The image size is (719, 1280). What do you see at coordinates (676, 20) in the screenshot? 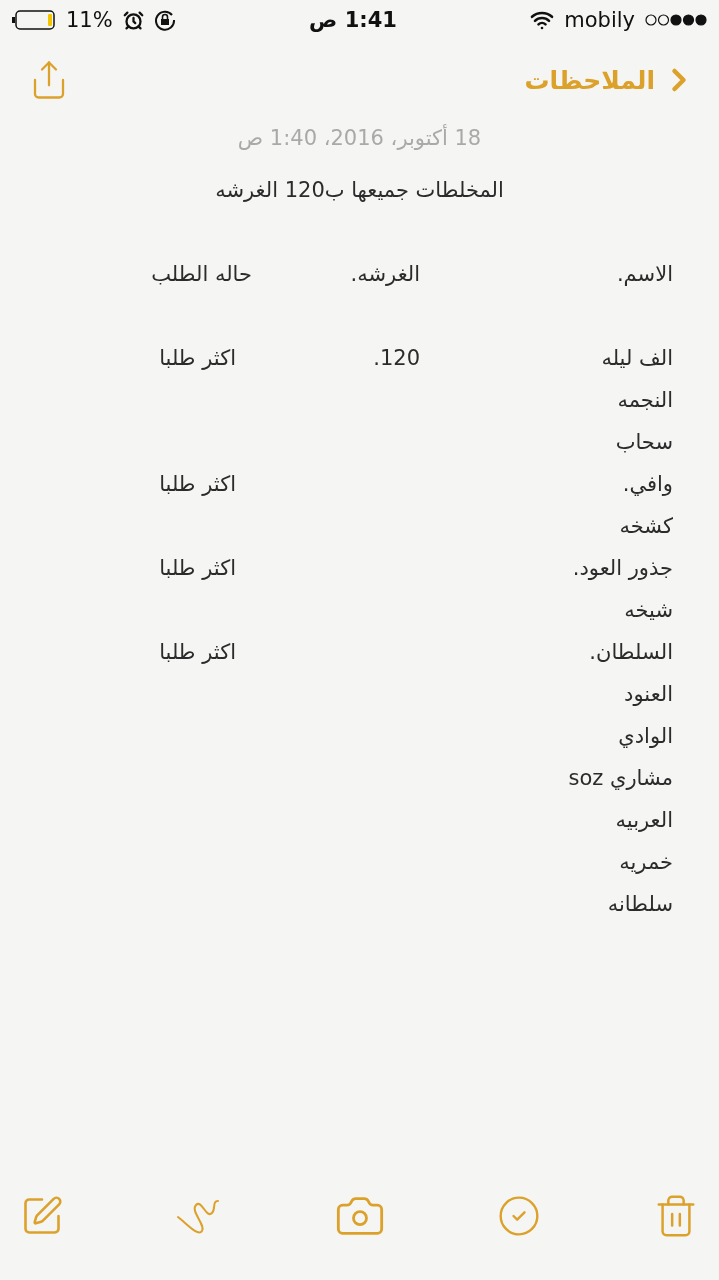
I see `signal-strength-icon` at bounding box center [676, 20].